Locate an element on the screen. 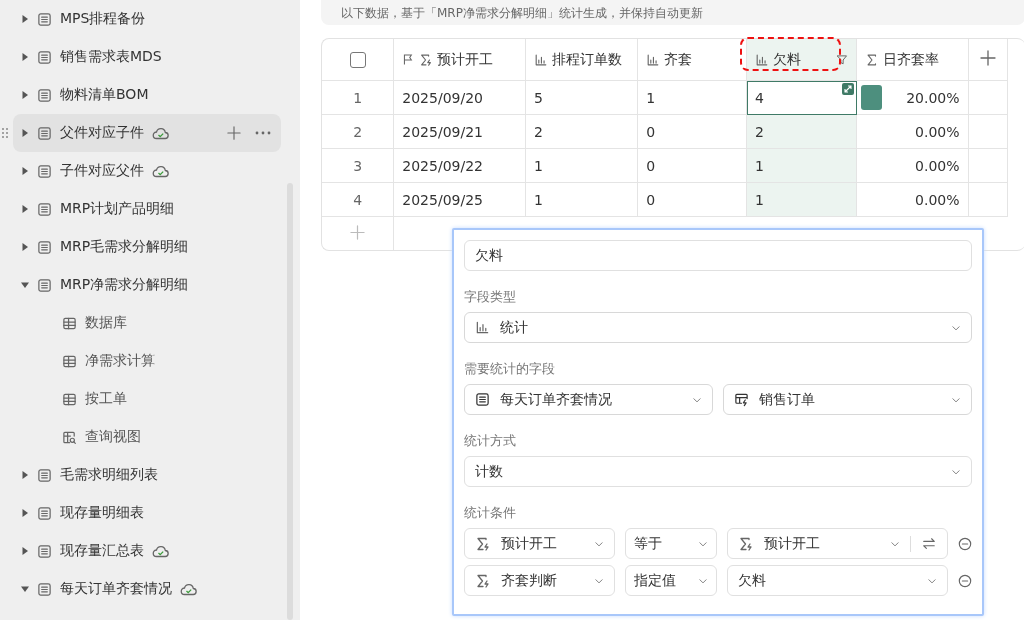 The height and width of the screenshot is (620, 1024). condition-value-select: 欠料 is located at coordinates (837, 580).